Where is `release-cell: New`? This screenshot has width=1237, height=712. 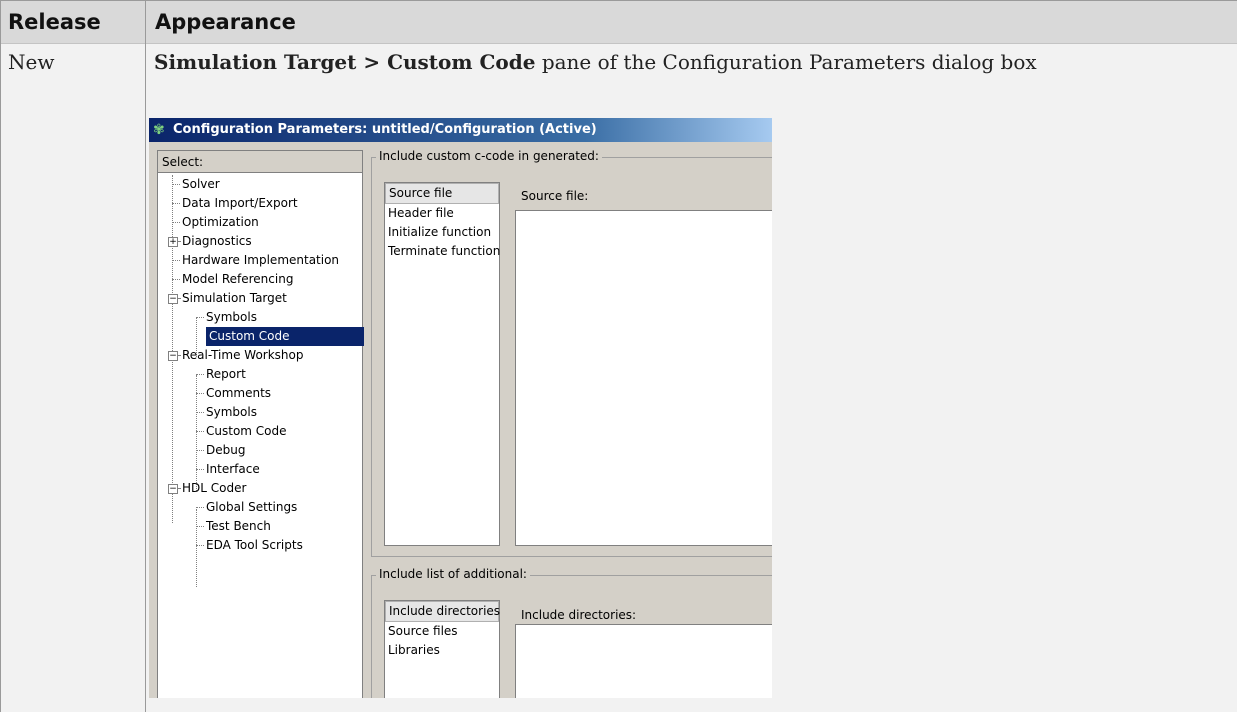
release-cell: New is located at coordinates (31, 62).